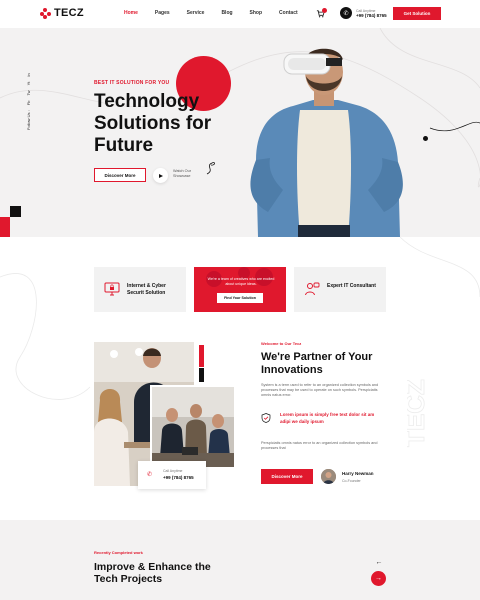 The height and width of the screenshot is (600, 480). I want to click on projects-tagline: Recently Completed work, so click(118, 552).